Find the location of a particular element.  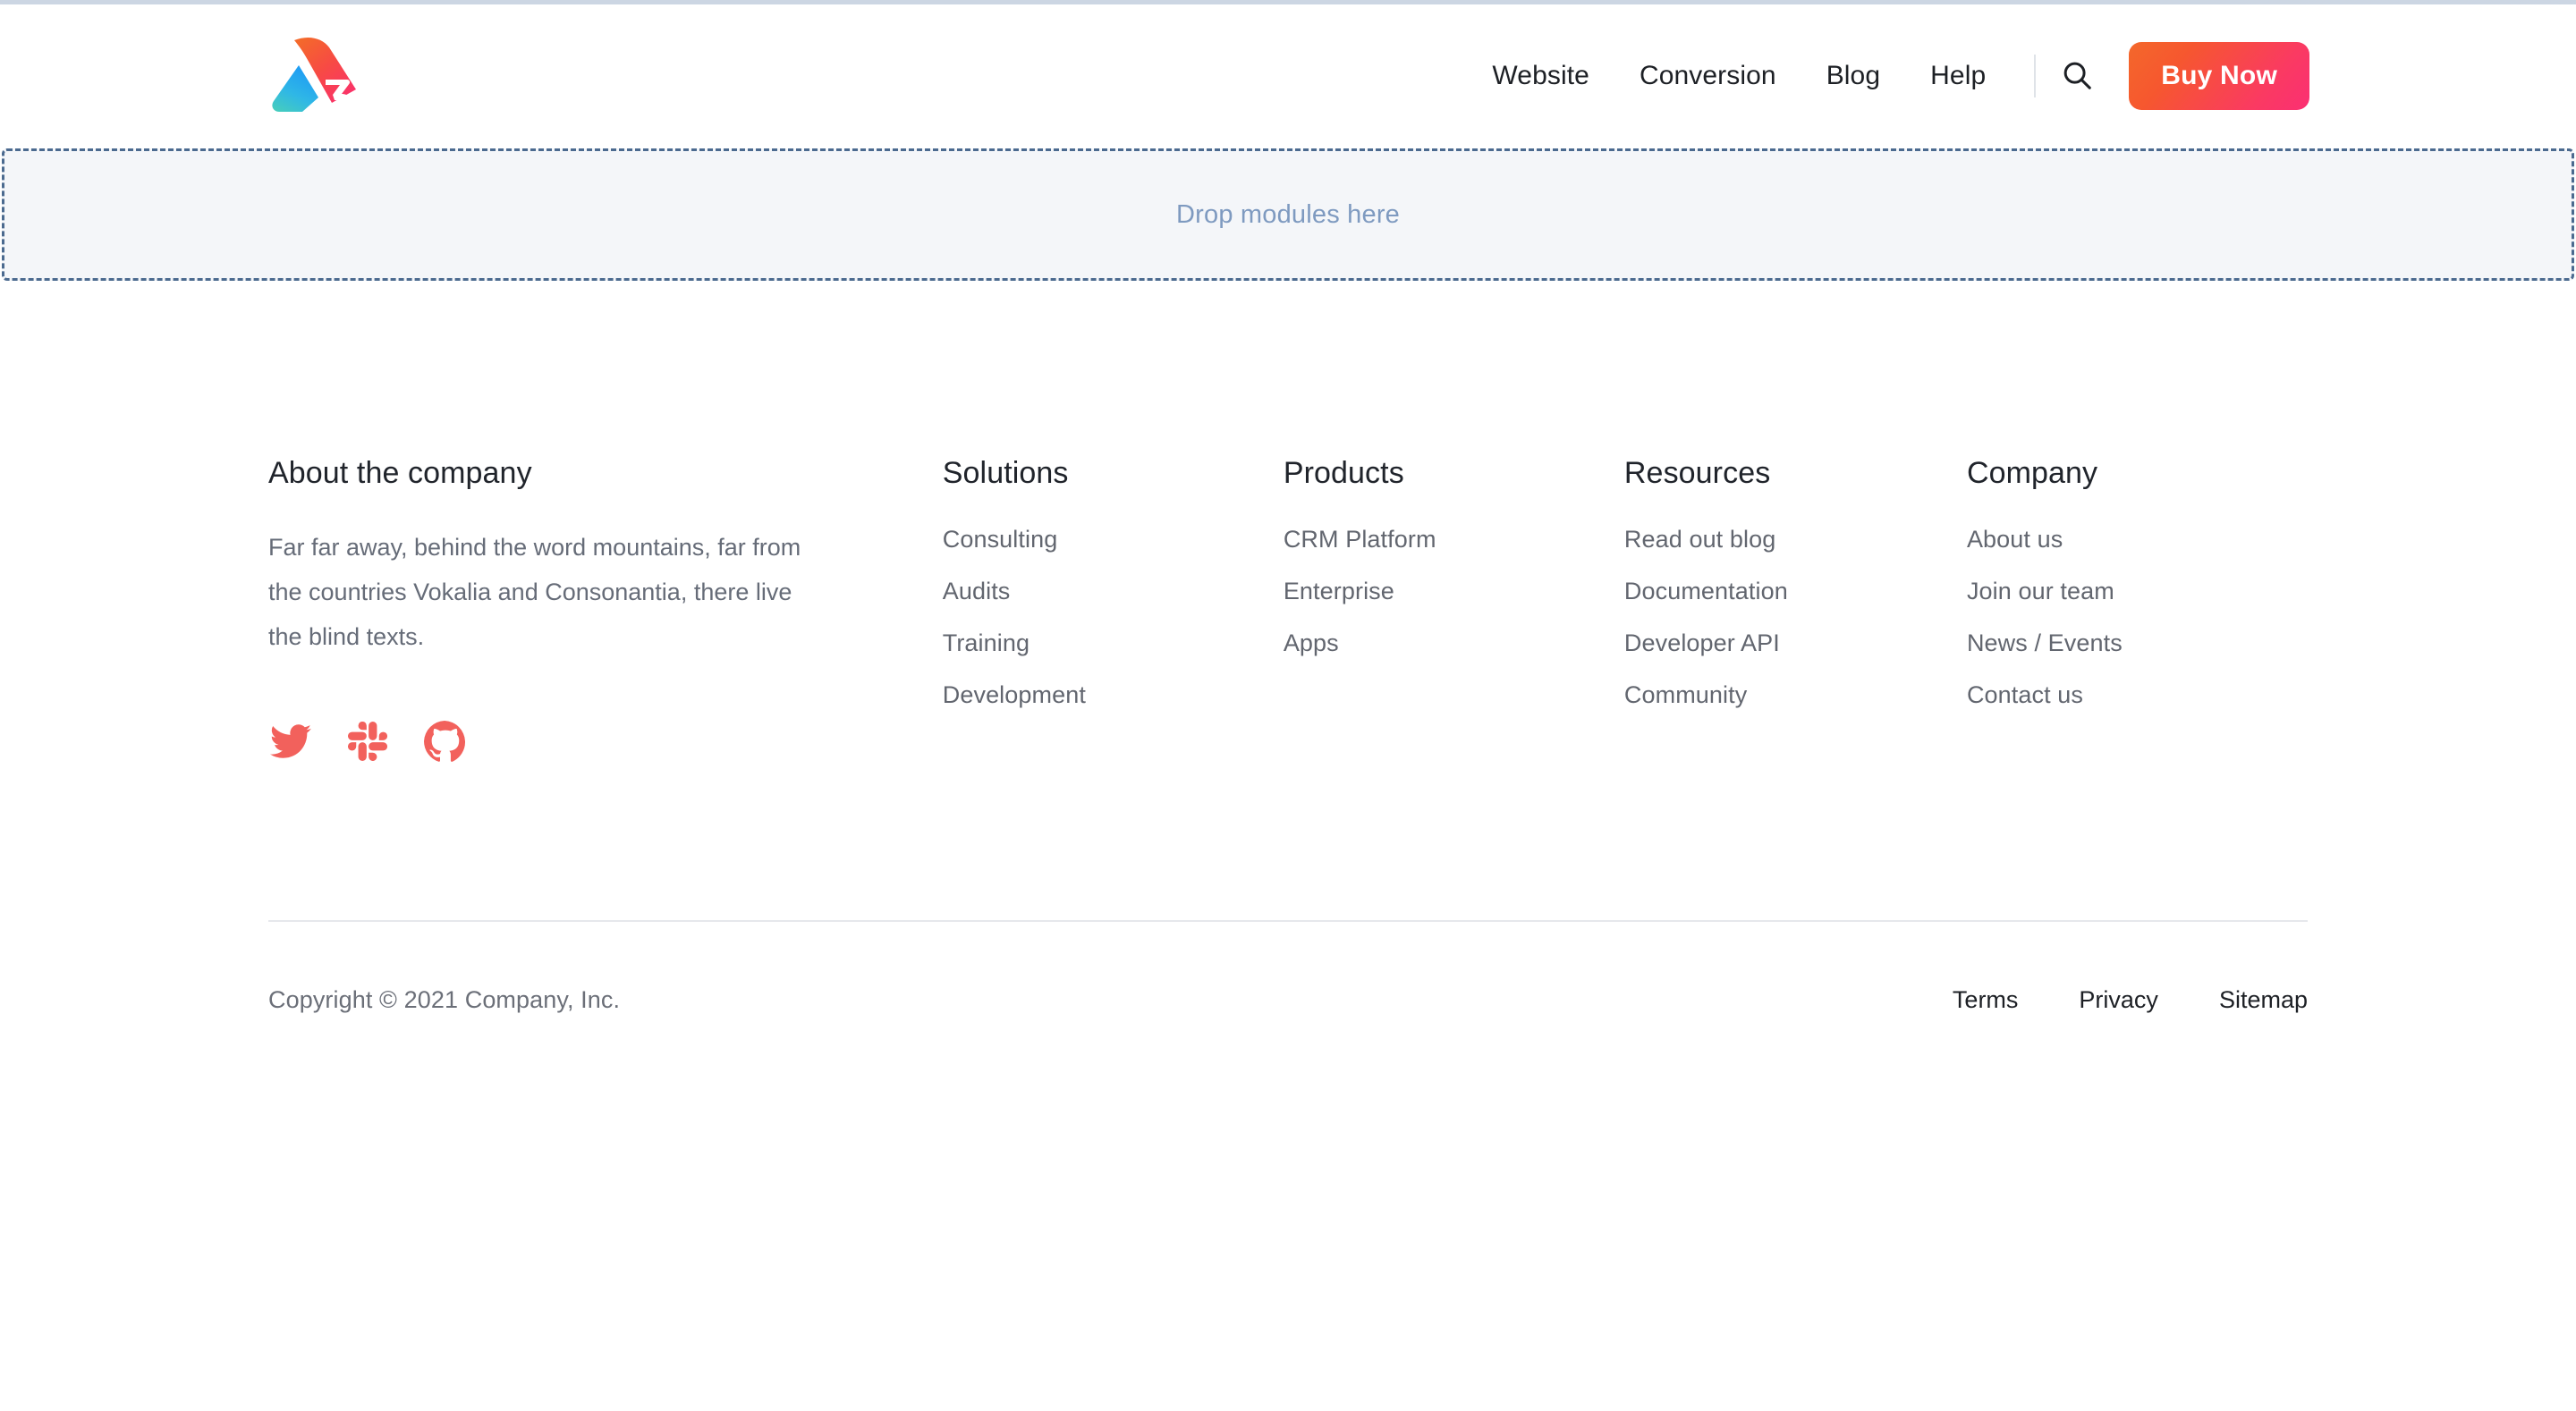

footer-column-products: Products CRM Platform Enterprise Apps is located at coordinates (1454, 556).